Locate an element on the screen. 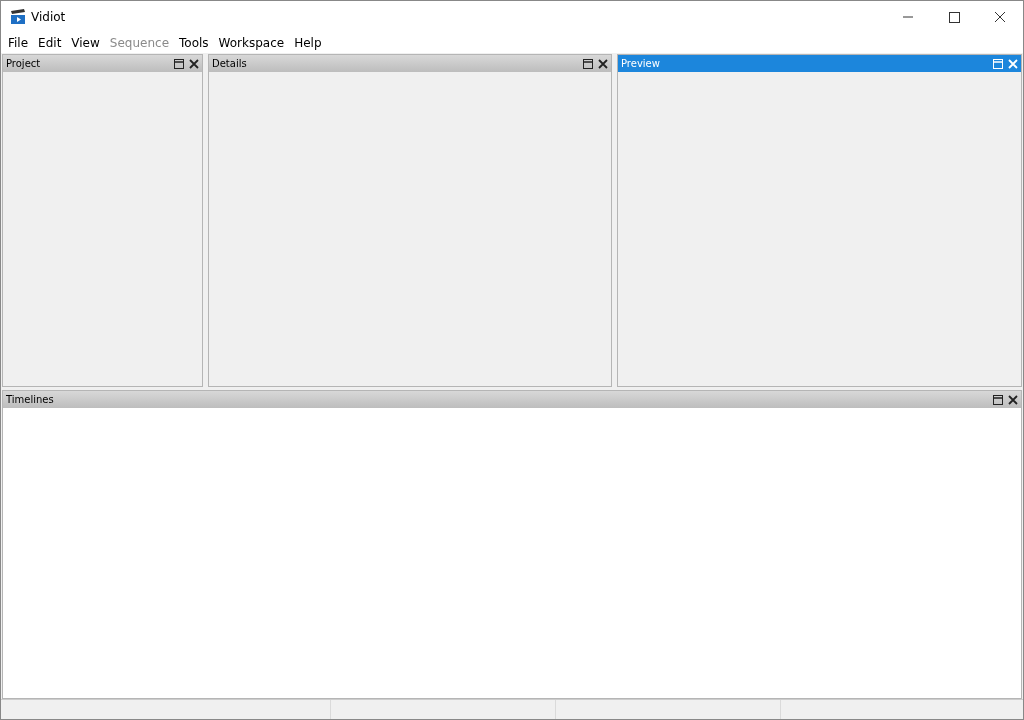 This screenshot has height=720, width=1024. pane-title: Preview is located at coordinates (641, 63).